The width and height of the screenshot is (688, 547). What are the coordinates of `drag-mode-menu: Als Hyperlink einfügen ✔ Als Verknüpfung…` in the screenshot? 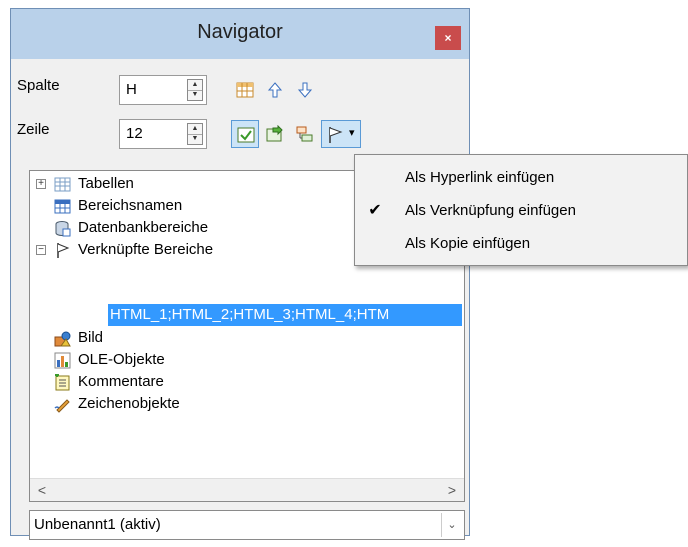 It's located at (521, 210).